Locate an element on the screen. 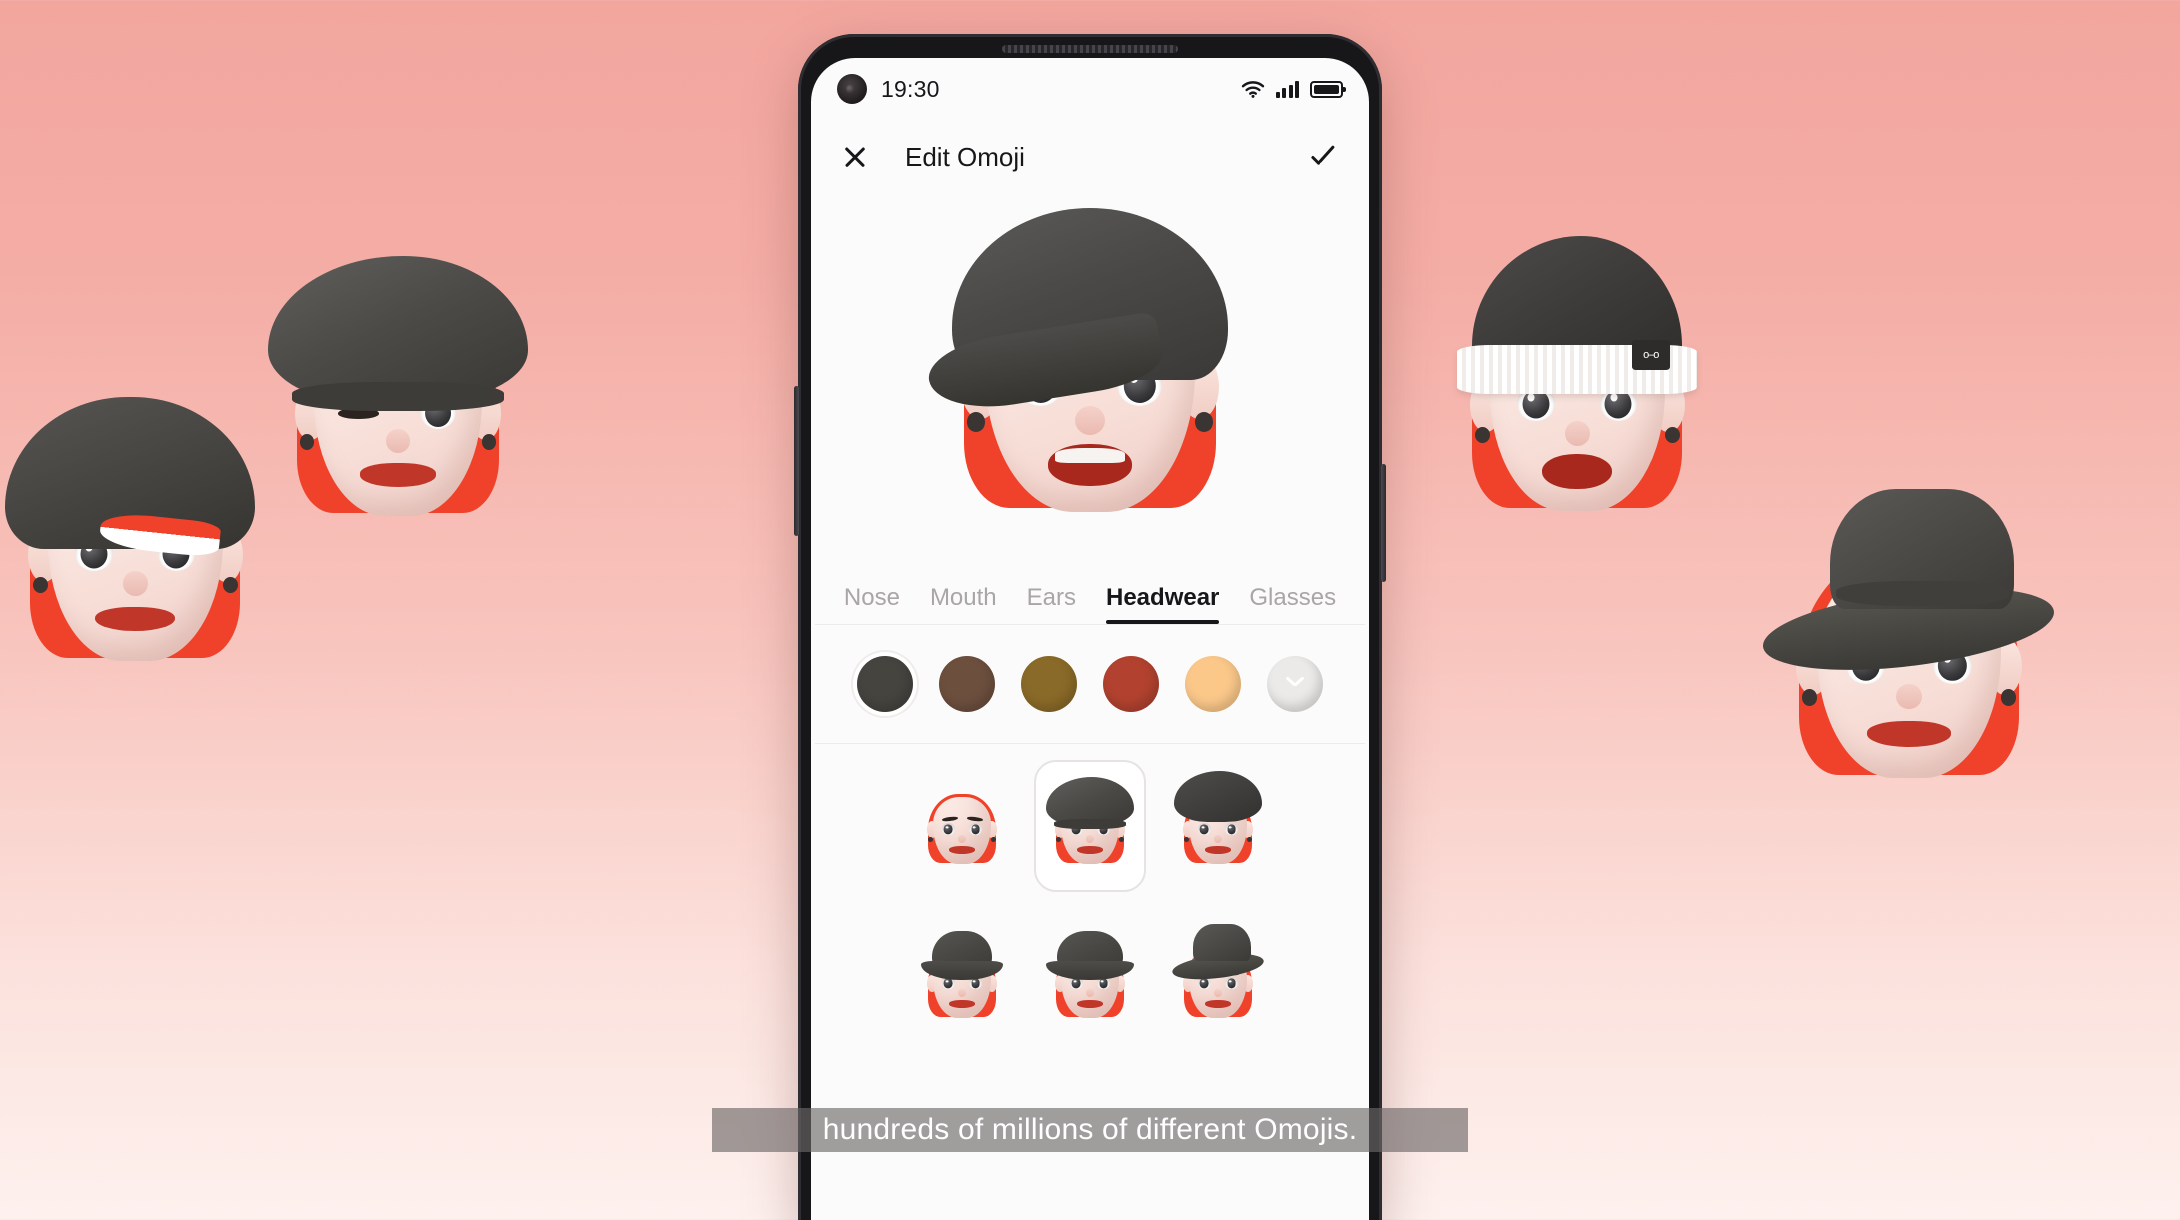 The width and height of the screenshot is (2180, 1220). option-fedora is located at coordinates (1218, 980).